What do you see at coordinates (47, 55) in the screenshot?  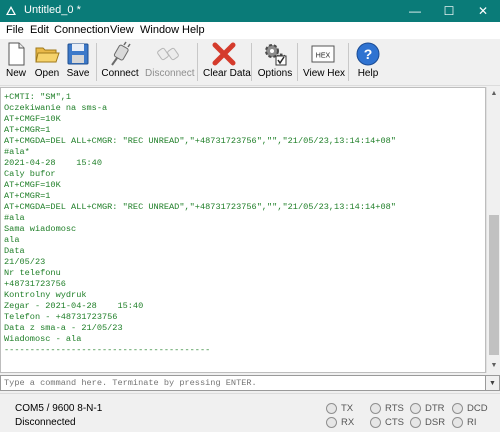 I see `open-folder-icon` at bounding box center [47, 55].